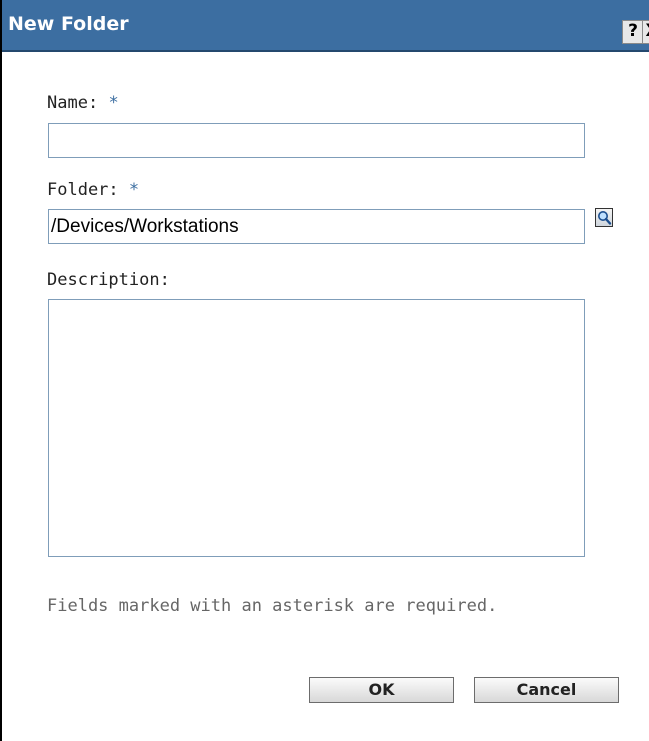 The height and width of the screenshot is (741, 649). I want to click on folder-label: Folder: *, so click(93, 190).